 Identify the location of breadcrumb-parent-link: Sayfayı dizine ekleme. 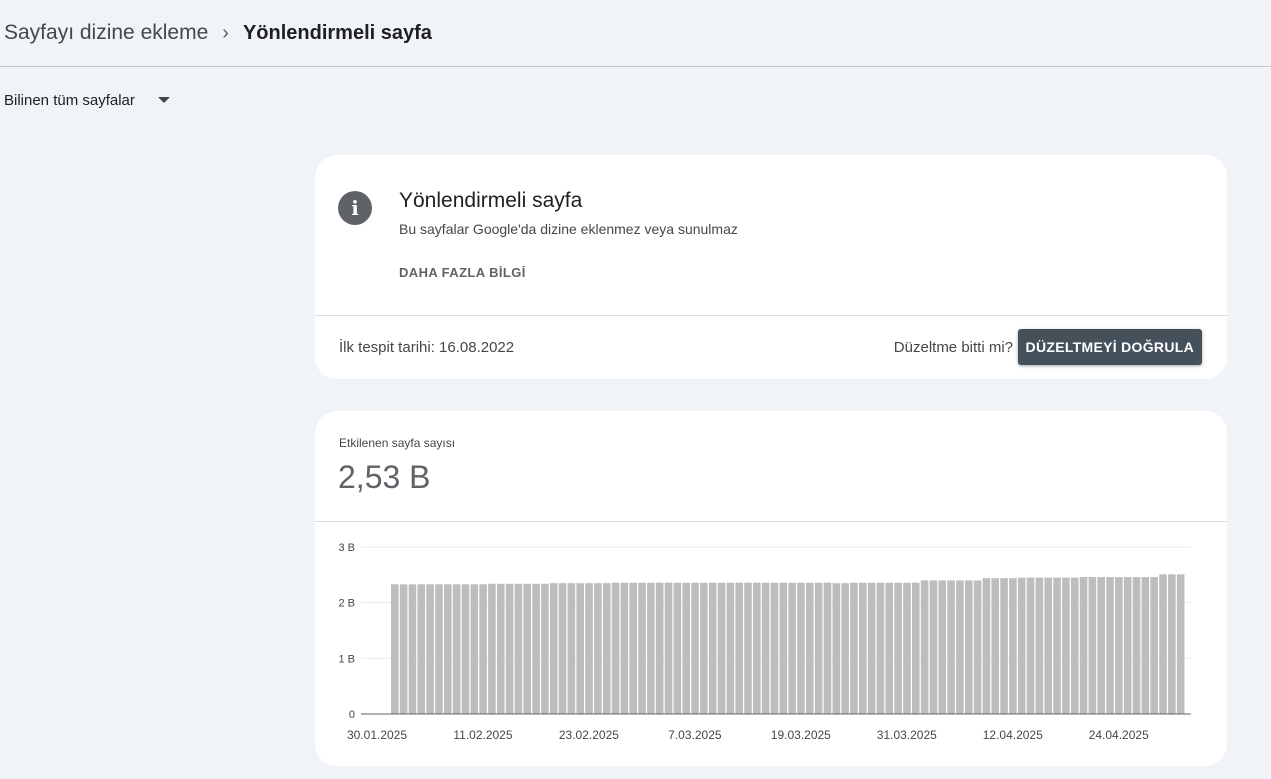
(106, 33).